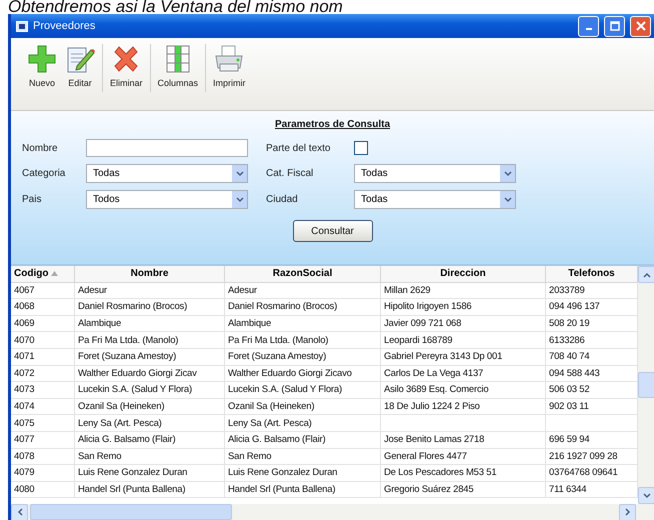  Describe the element at coordinates (229, 59) in the screenshot. I see `printer-icon` at that location.